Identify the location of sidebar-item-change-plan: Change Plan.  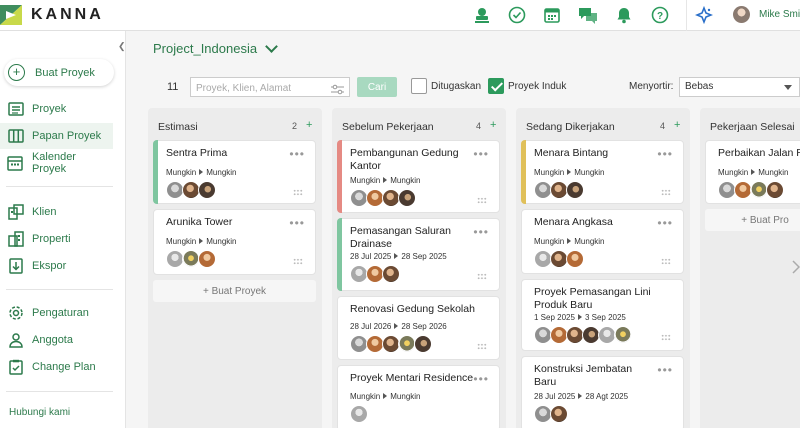
(56, 367).